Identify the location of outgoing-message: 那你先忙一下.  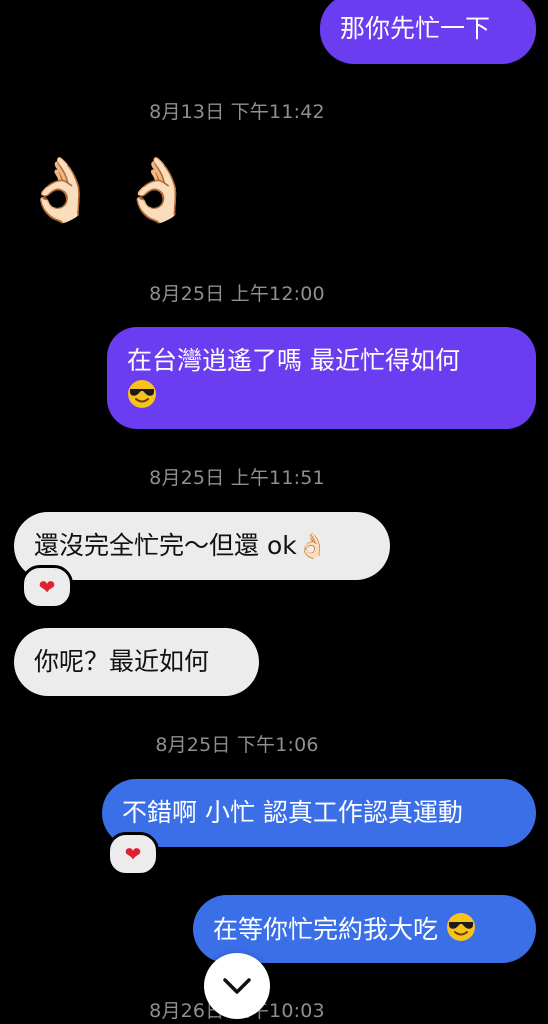
(428, 32).